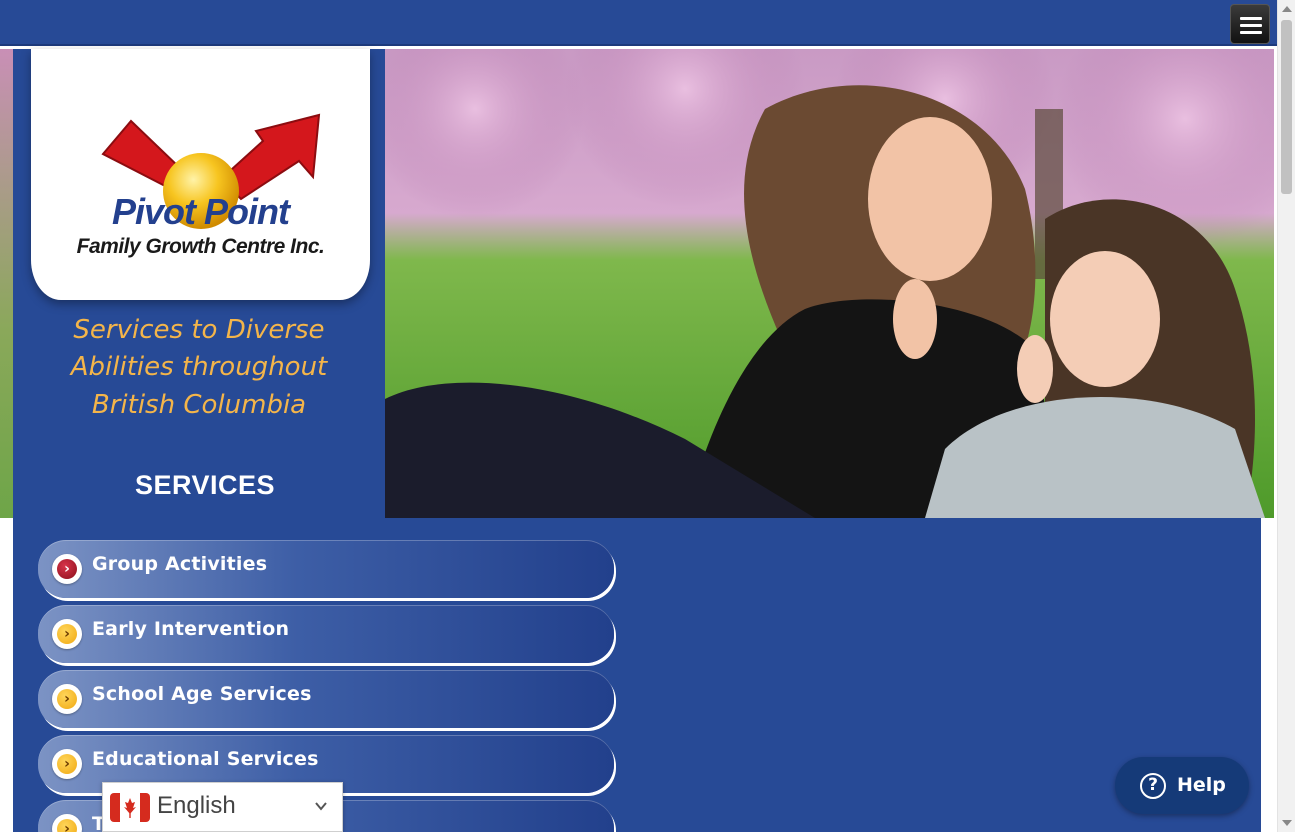 This screenshot has width=1295, height=832. What do you see at coordinates (326, 634) in the screenshot?
I see `service-early-intervention-button: › Early Intervention` at bounding box center [326, 634].